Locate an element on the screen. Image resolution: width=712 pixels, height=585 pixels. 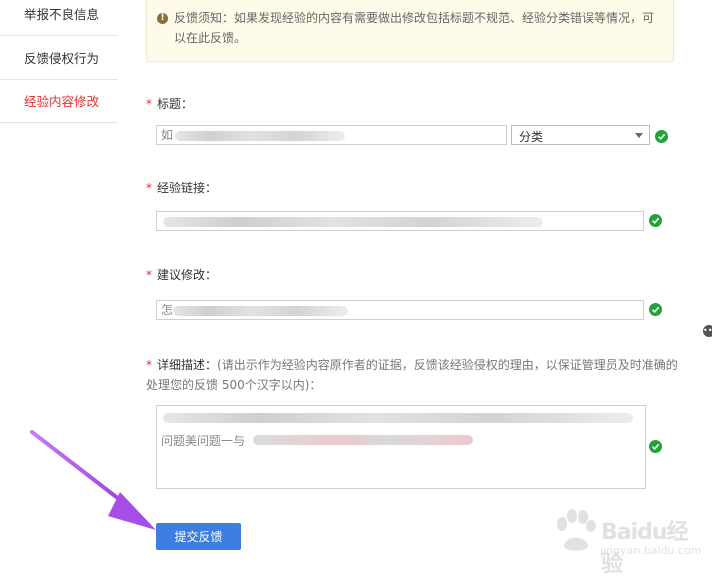
suggest-input-value: 怎 is located at coordinates (167, 310).